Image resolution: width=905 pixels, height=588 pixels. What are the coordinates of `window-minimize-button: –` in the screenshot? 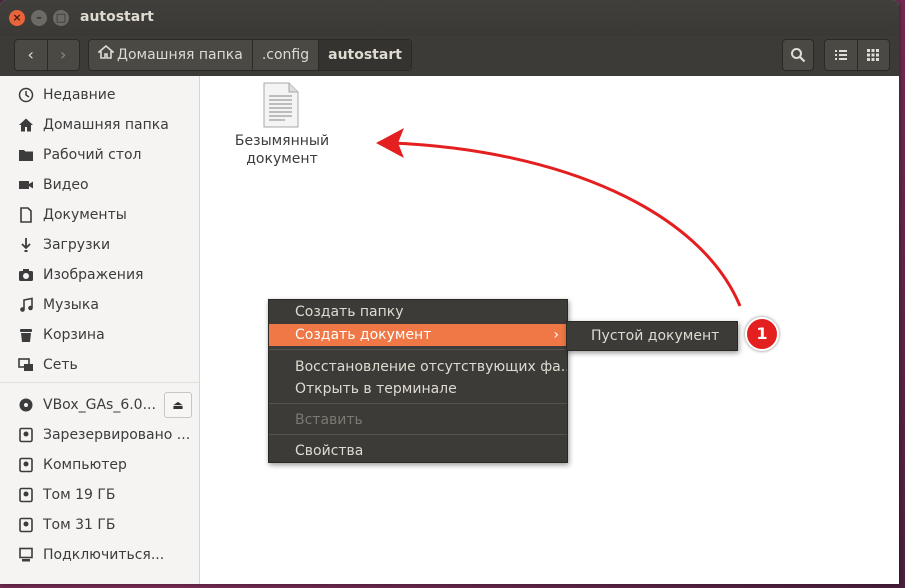 It's located at (39, 18).